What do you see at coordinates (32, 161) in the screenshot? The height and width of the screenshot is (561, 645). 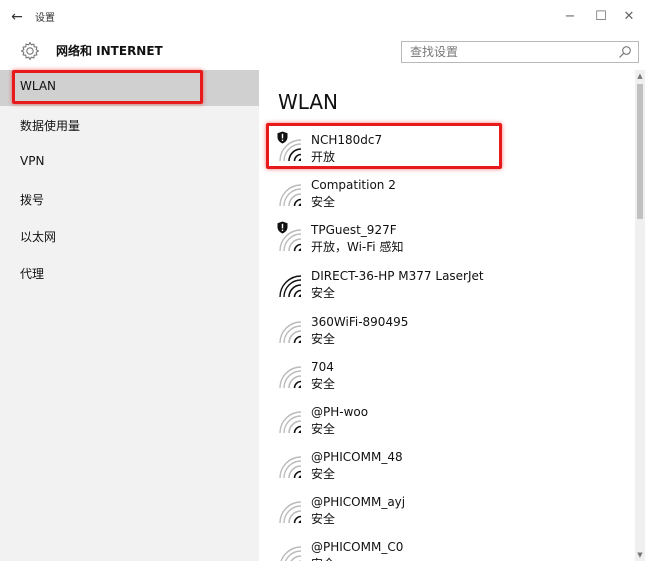 I see `sidebar-item-label: VPN` at bounding box center [32, 161].